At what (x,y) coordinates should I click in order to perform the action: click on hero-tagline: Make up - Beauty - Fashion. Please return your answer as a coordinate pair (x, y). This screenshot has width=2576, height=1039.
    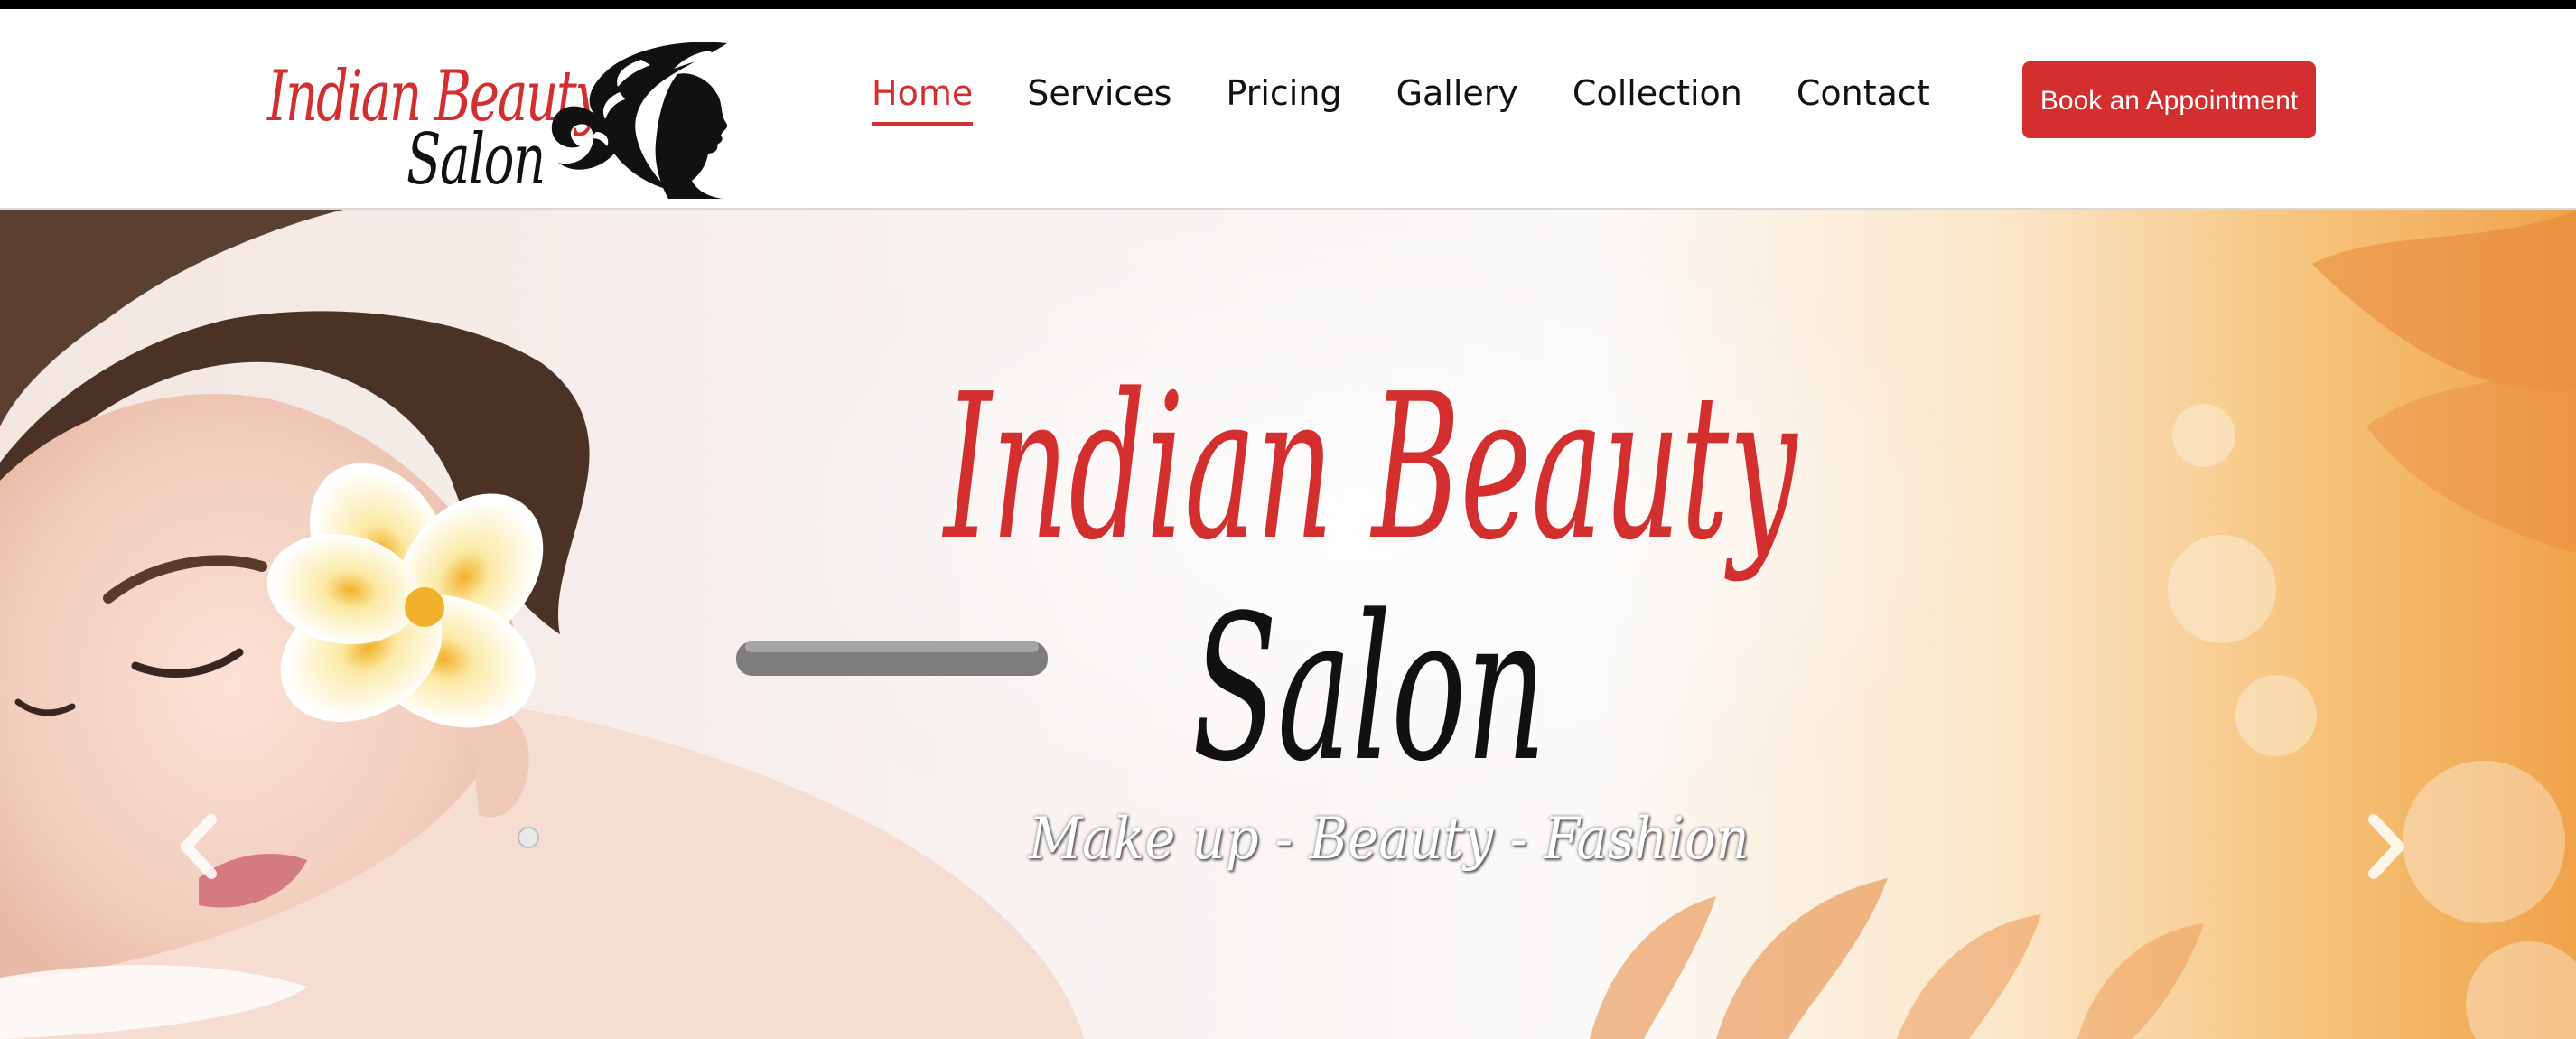
    Looking at the image, I should click on (1389, 839).